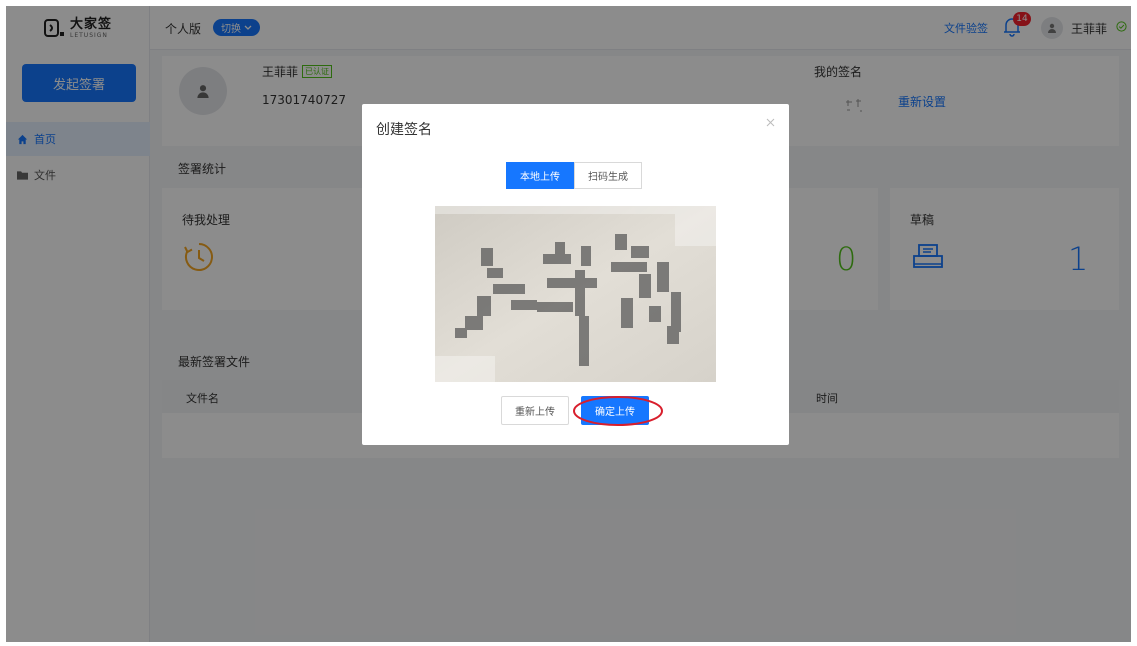 The height and width of the screenshot is (646, 1137). I want to click on upload-mode-tabs: 本地上传 扫码生成, so click(574, 175).